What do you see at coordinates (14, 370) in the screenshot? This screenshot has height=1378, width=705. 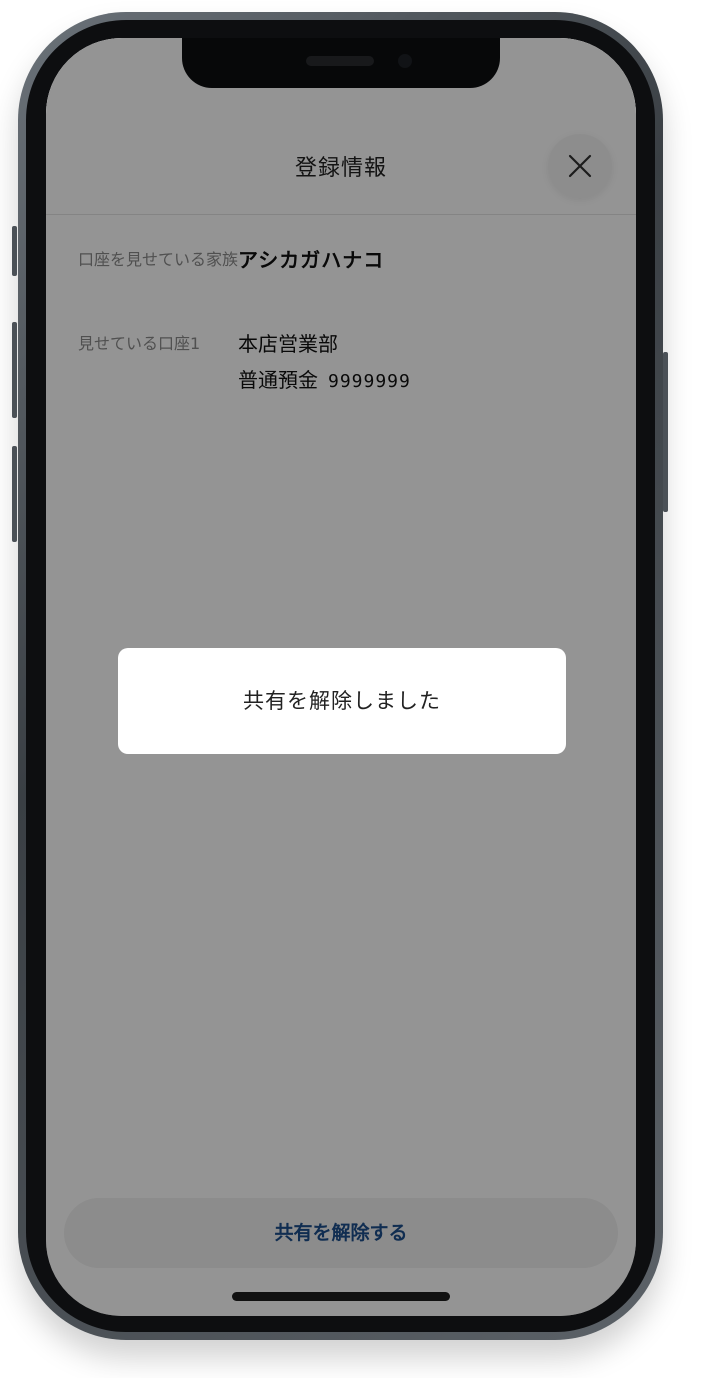 I see `volume-up-button` at bounding box center [14, 370].